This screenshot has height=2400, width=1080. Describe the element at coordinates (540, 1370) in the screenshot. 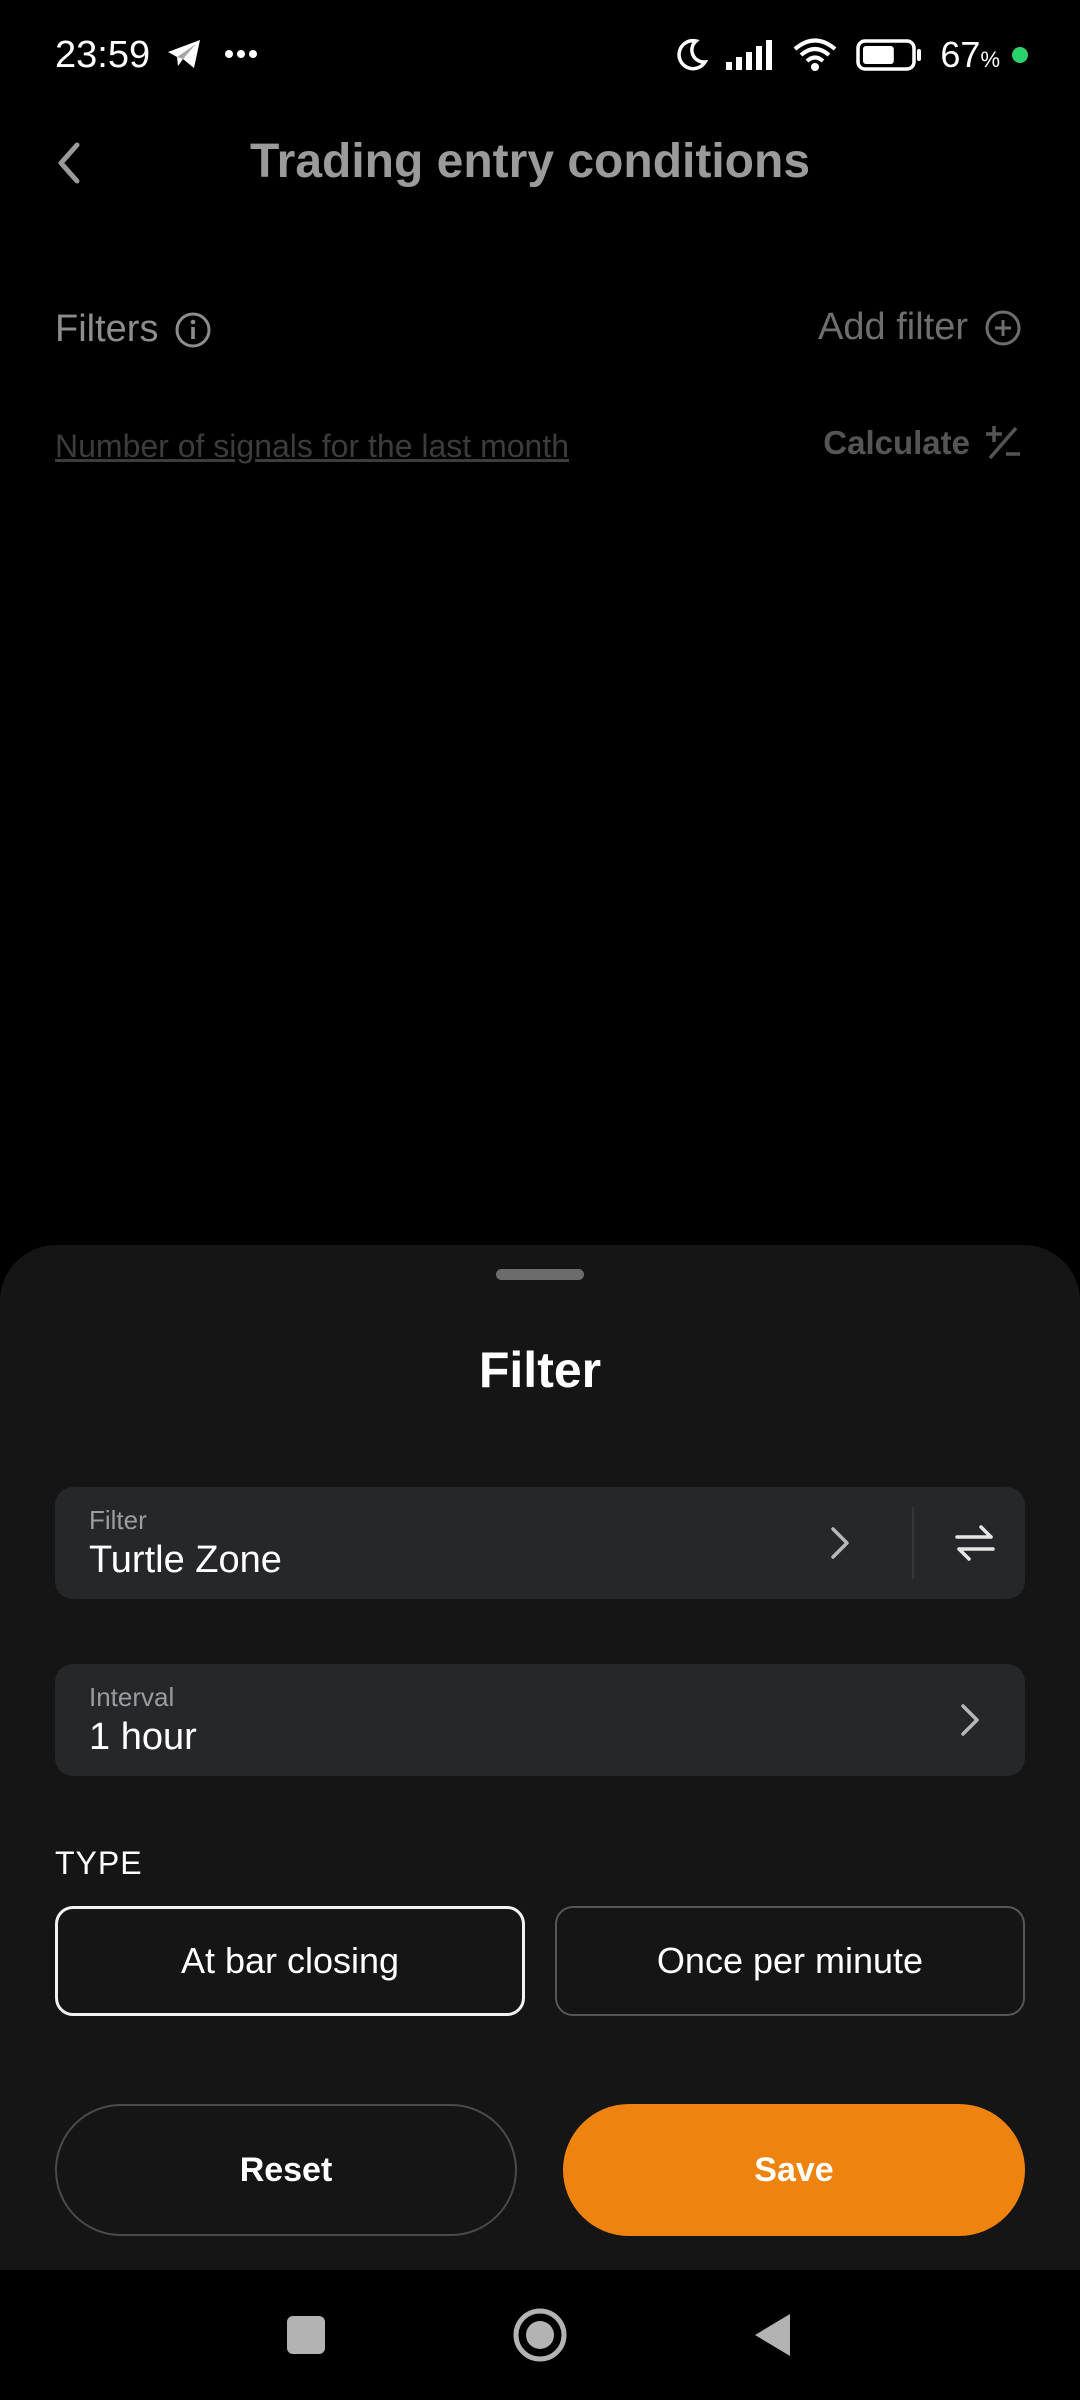

I see `sheet-title: Filter` at that location.